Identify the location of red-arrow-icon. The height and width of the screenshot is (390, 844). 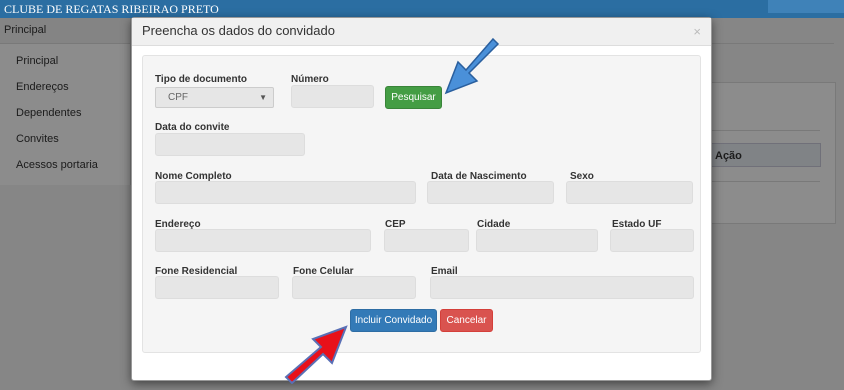
(316, 354).